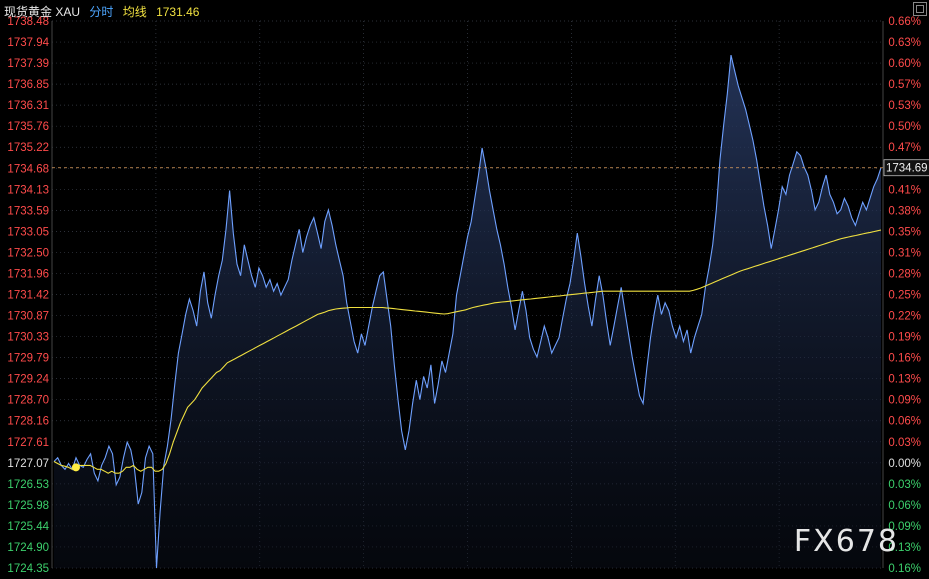  I want to click on right-tick-label: 0.66%, so click(904, 22).